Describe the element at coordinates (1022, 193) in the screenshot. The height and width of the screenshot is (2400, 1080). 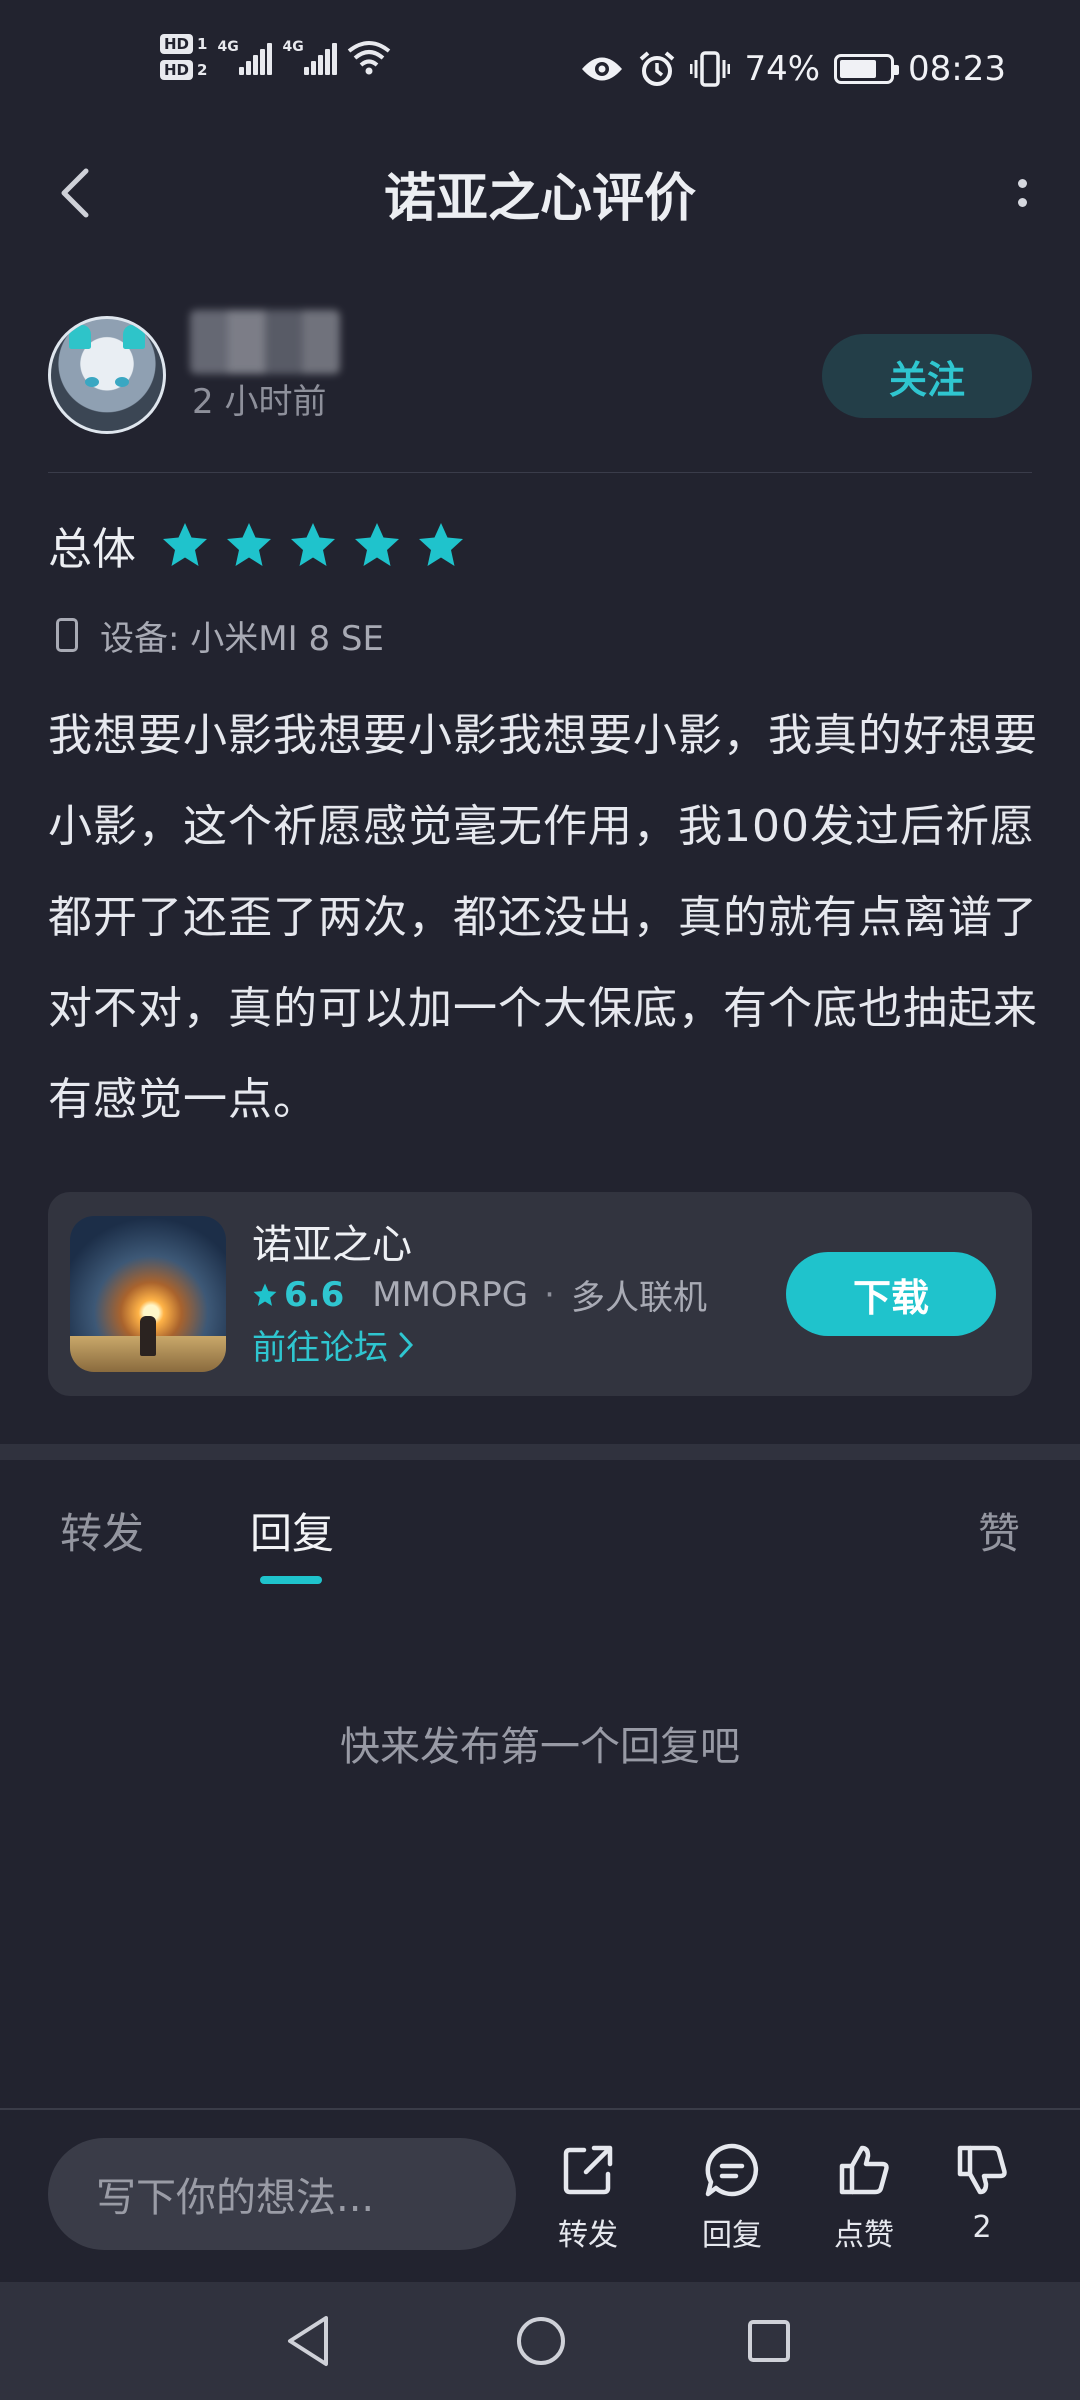
I see `more-options-button` at that location.